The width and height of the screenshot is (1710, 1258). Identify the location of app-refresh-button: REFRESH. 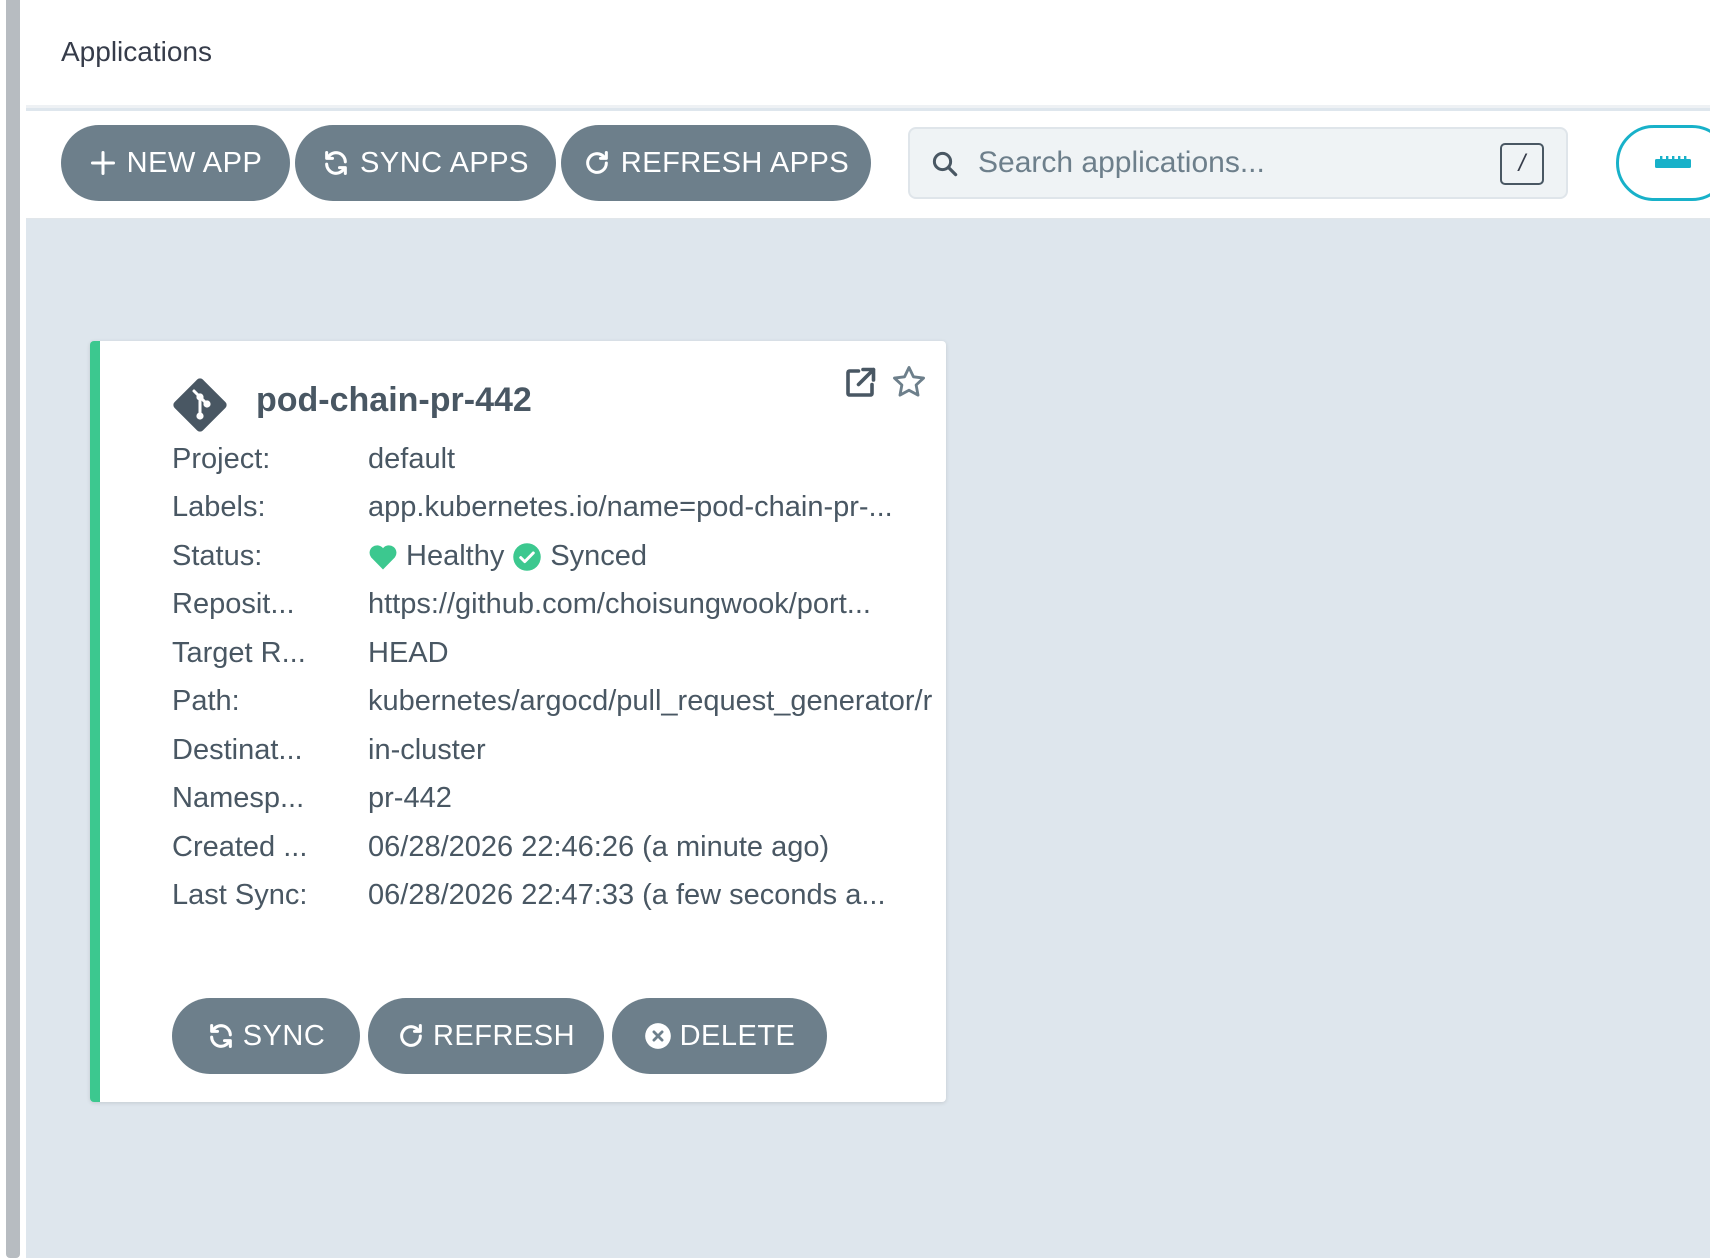
(486, 1036).